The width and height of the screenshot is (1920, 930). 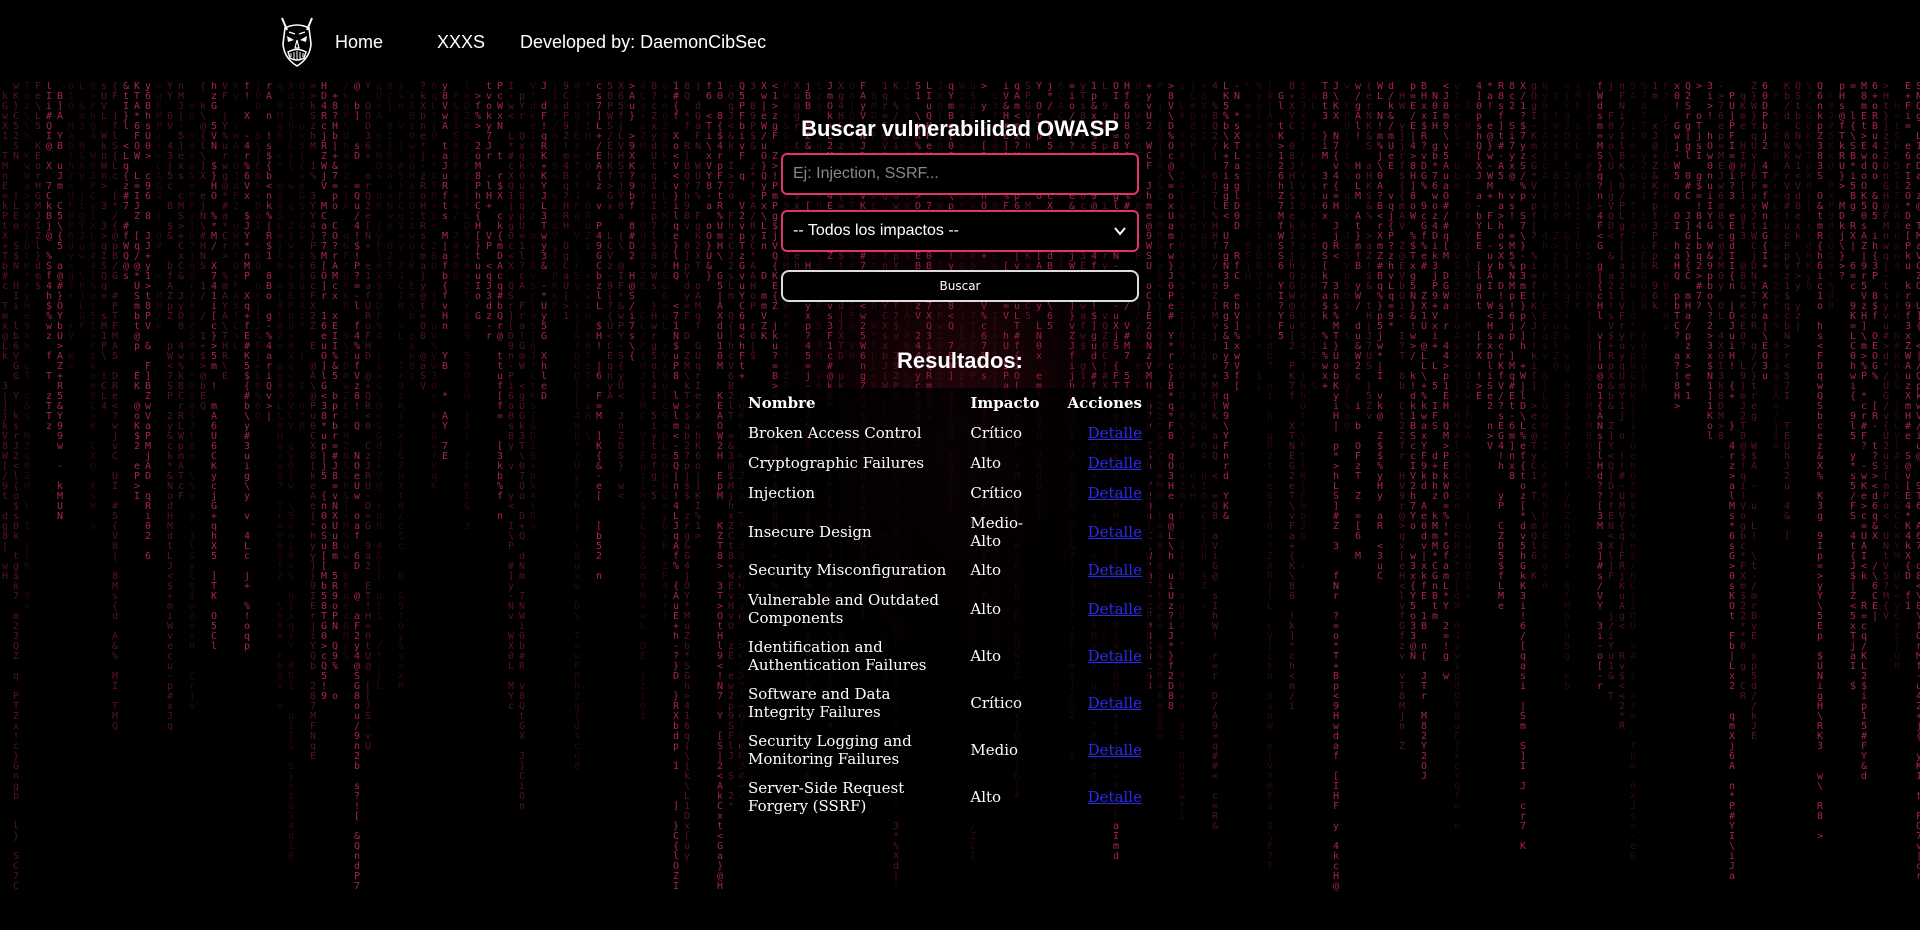 I want to click on search-button: Buscar, so click(x=960, y=286).